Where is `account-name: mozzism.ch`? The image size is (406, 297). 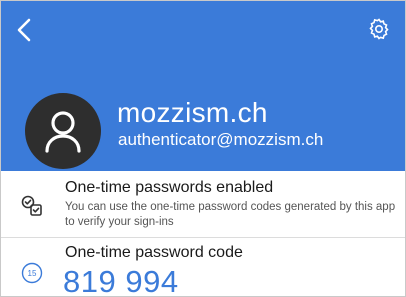
account-name: mozzism.ch is located at coordinates (192, 112).